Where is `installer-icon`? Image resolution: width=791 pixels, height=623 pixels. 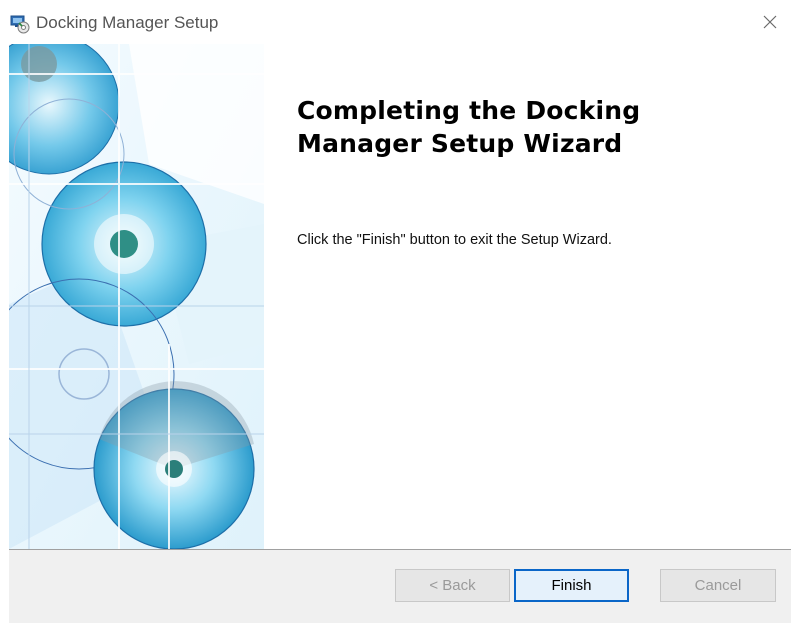
installer-icon is located at coordinates (20, 24).